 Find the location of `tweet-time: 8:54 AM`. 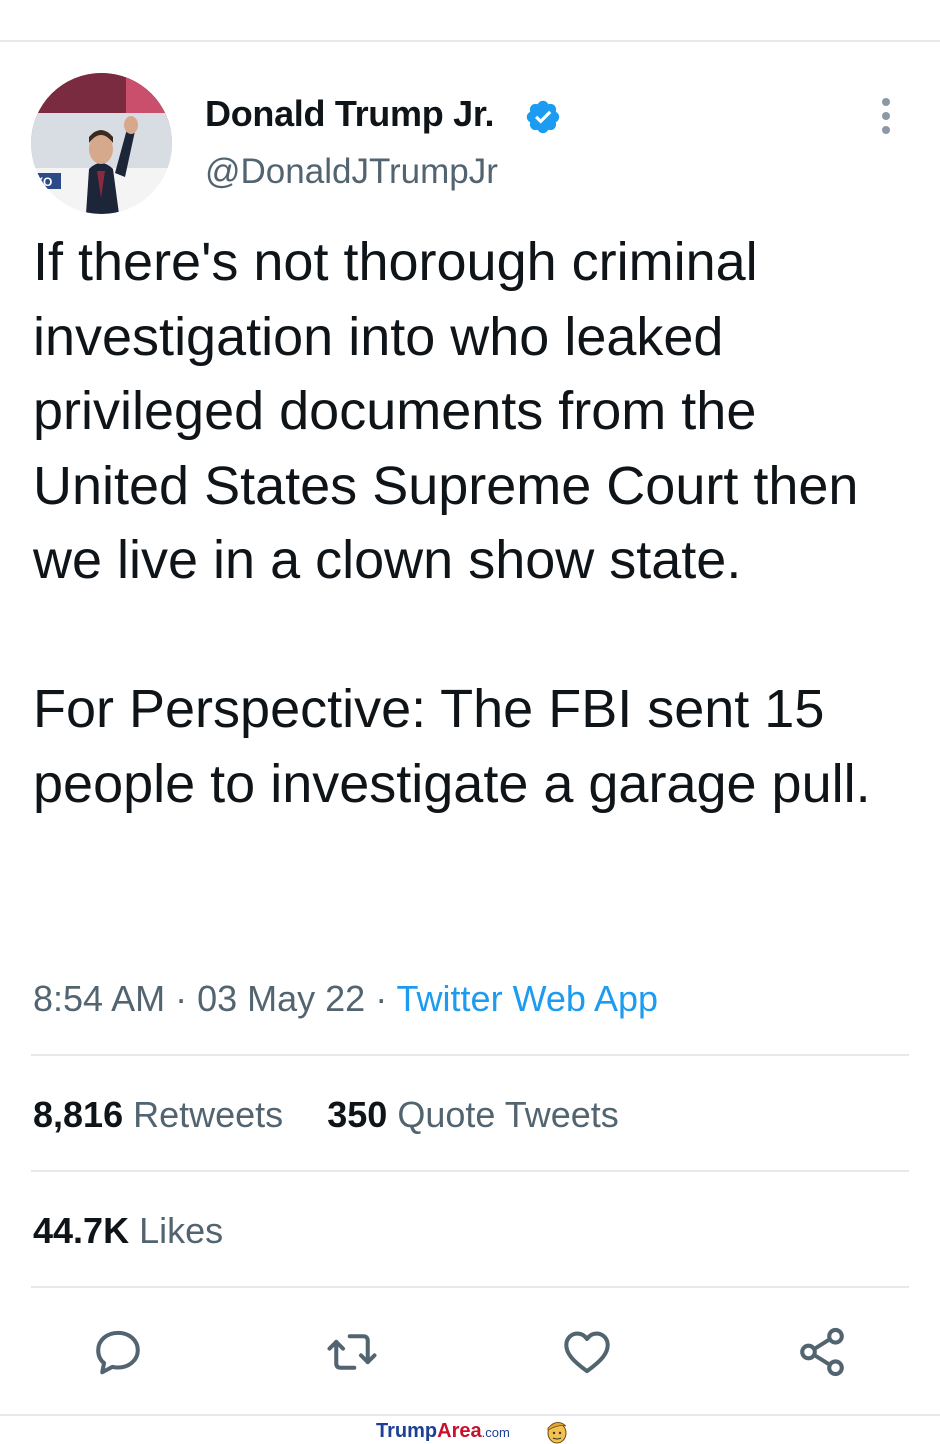

tweet-time: 8:54 AM is located at coordinates (99, 998).